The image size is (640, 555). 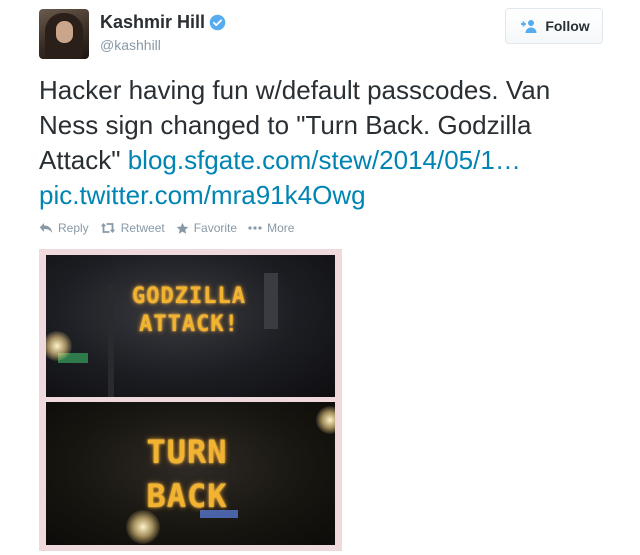 I want to click on photo-top-panel: GODZILLA ATTACK!, so click(x=190, y=326).